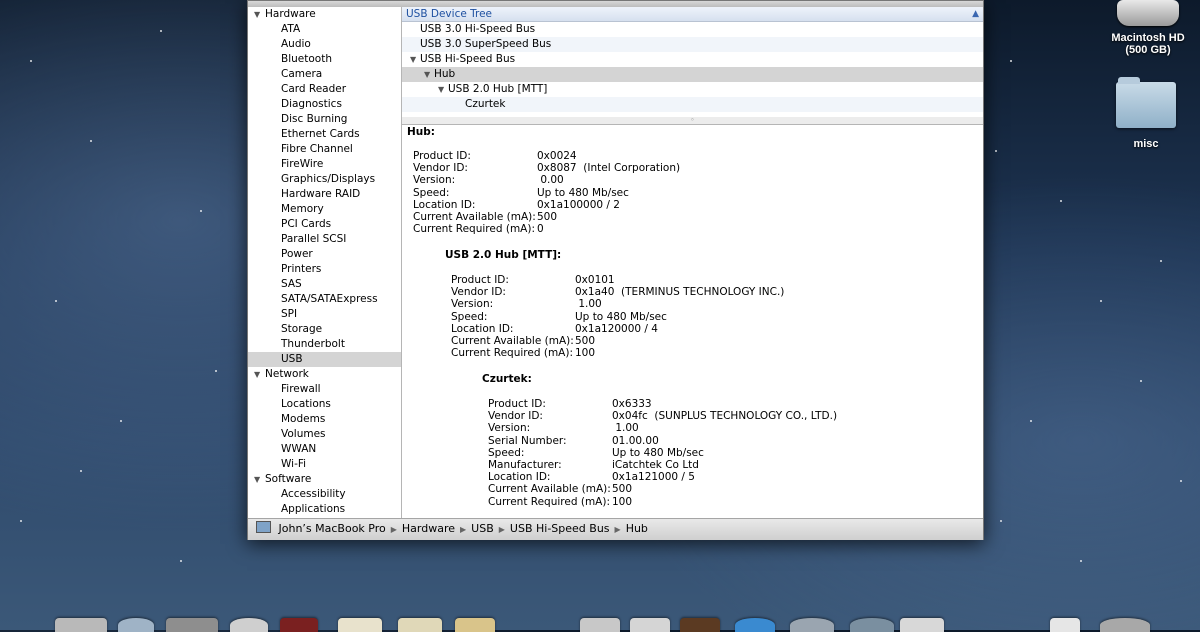  I want to click on breadcrumb-item: USB, so click(482, 528).